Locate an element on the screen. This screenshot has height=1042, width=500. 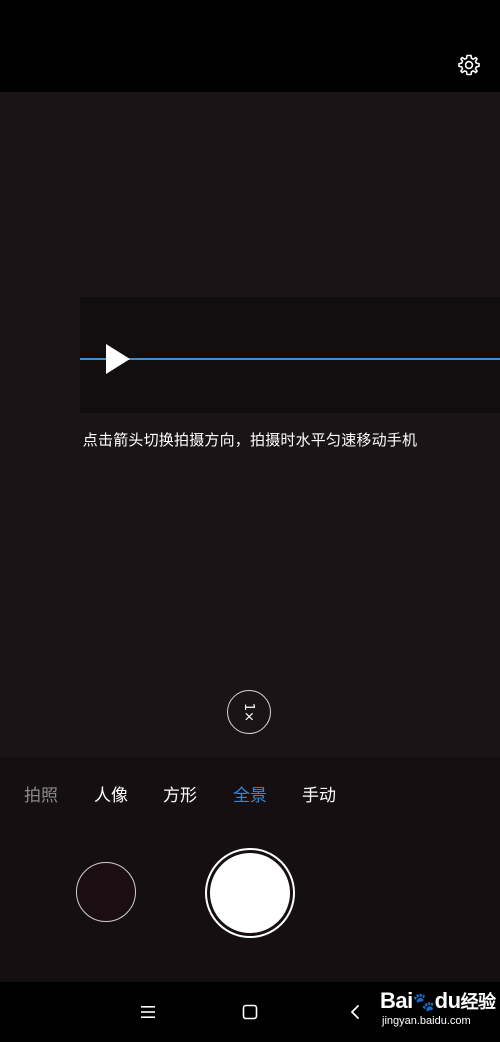
back-chevron-icon is located at coordinates (355, 1012).